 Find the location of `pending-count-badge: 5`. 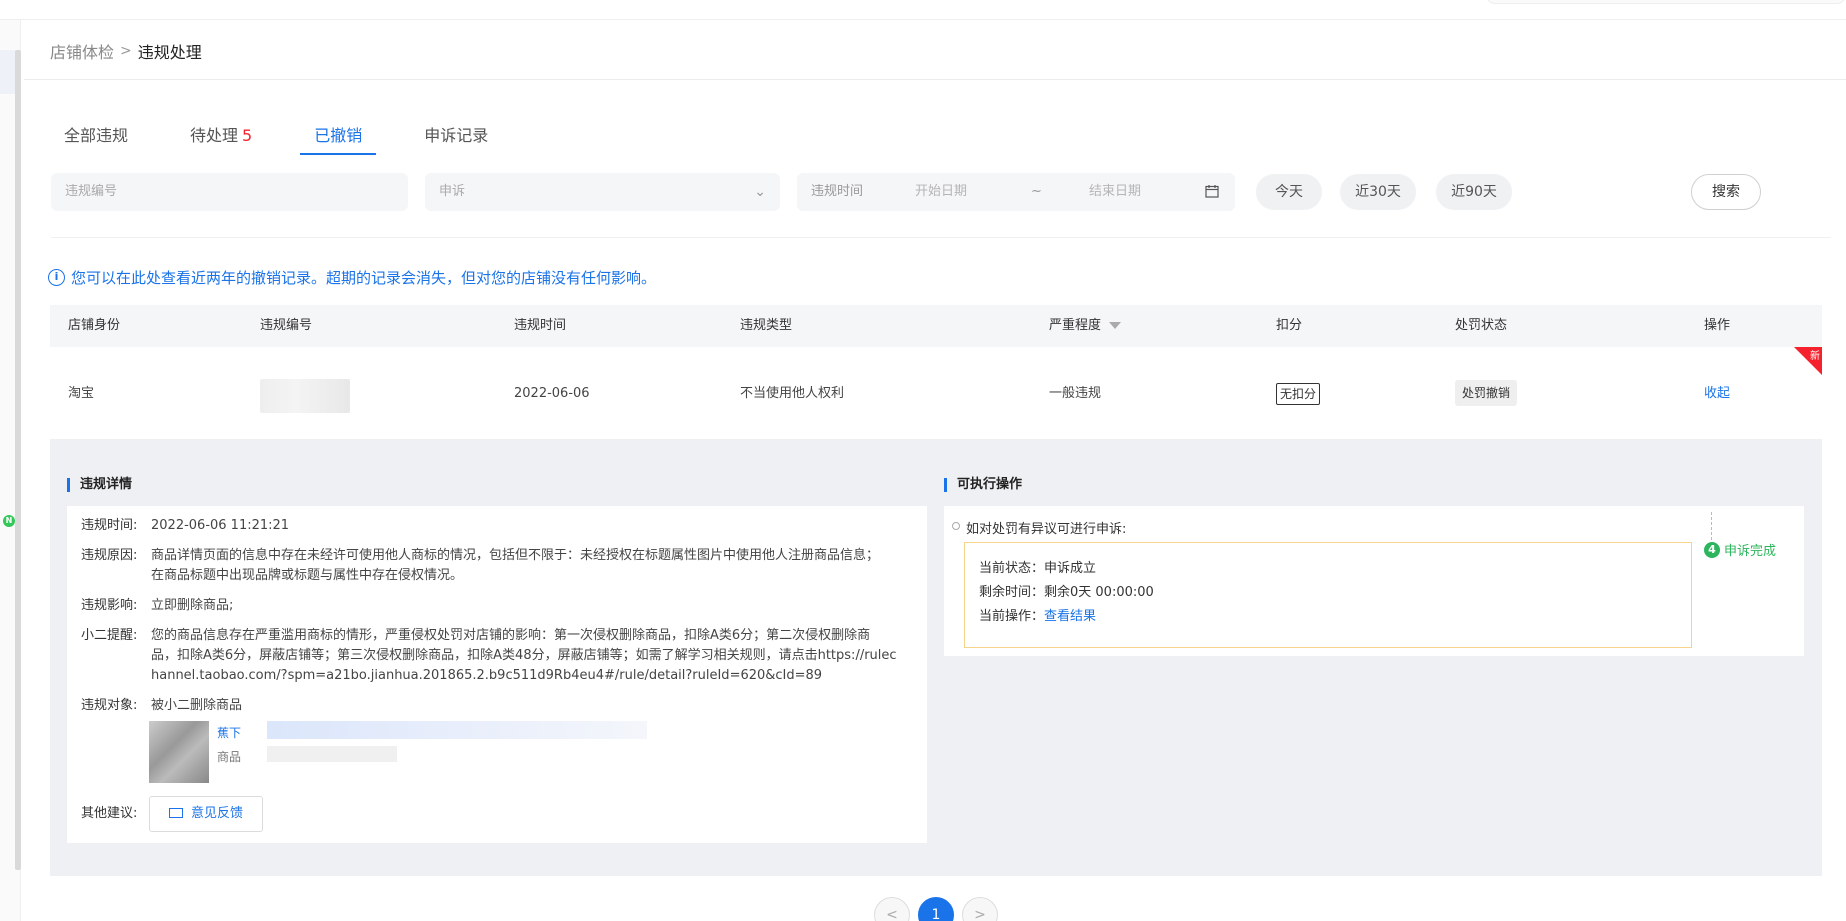

pending-count-badge: 5 is located at coordinates (247, 135).